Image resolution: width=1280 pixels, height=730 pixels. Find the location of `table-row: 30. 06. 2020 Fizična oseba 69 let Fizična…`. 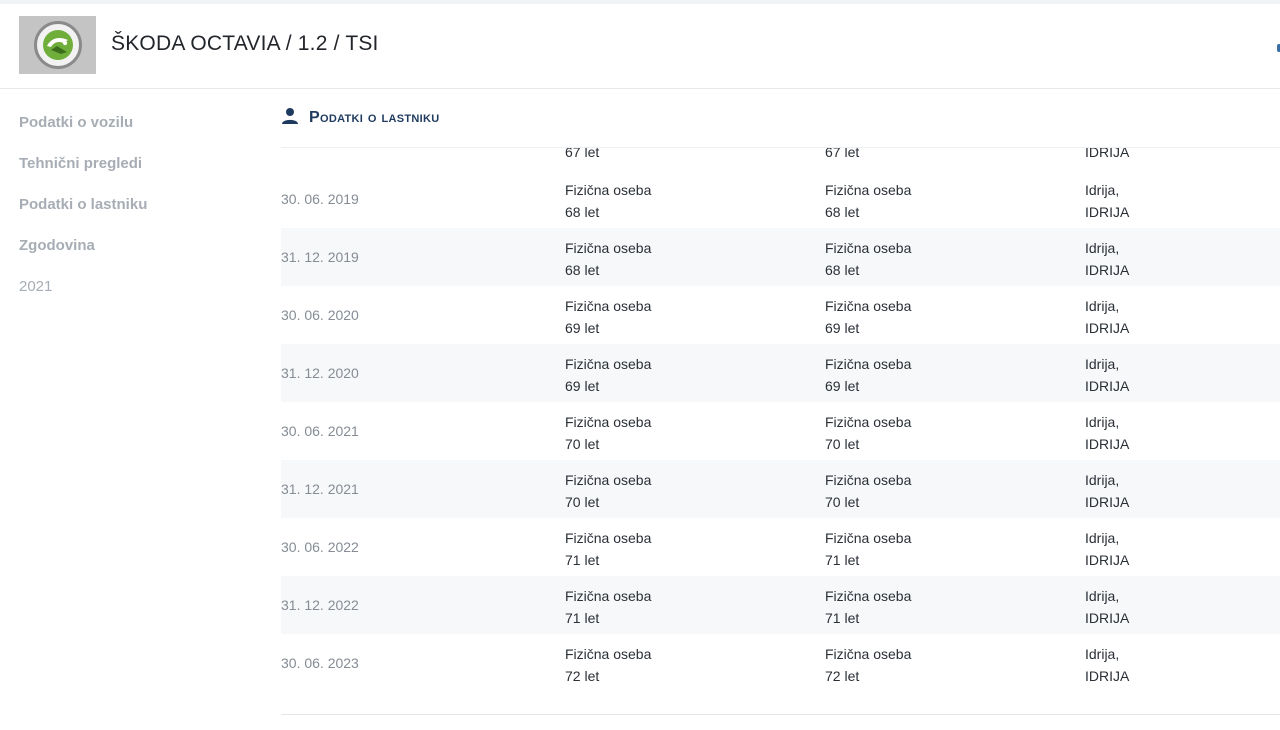

table-row: 30. 06. 2020 Fizična oseba 69 let Fizična… is located at coordinates (780, 315).